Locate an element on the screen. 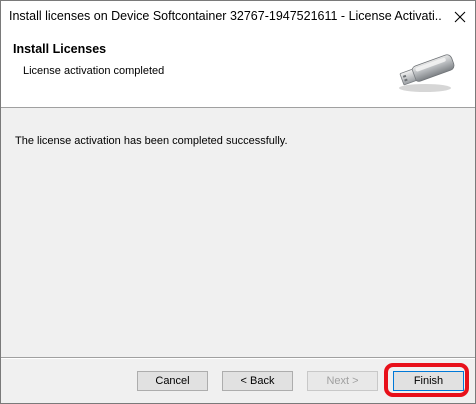 This screenshot has height=404, width=476. next-button: Next > is located at coordinates (342, 381).